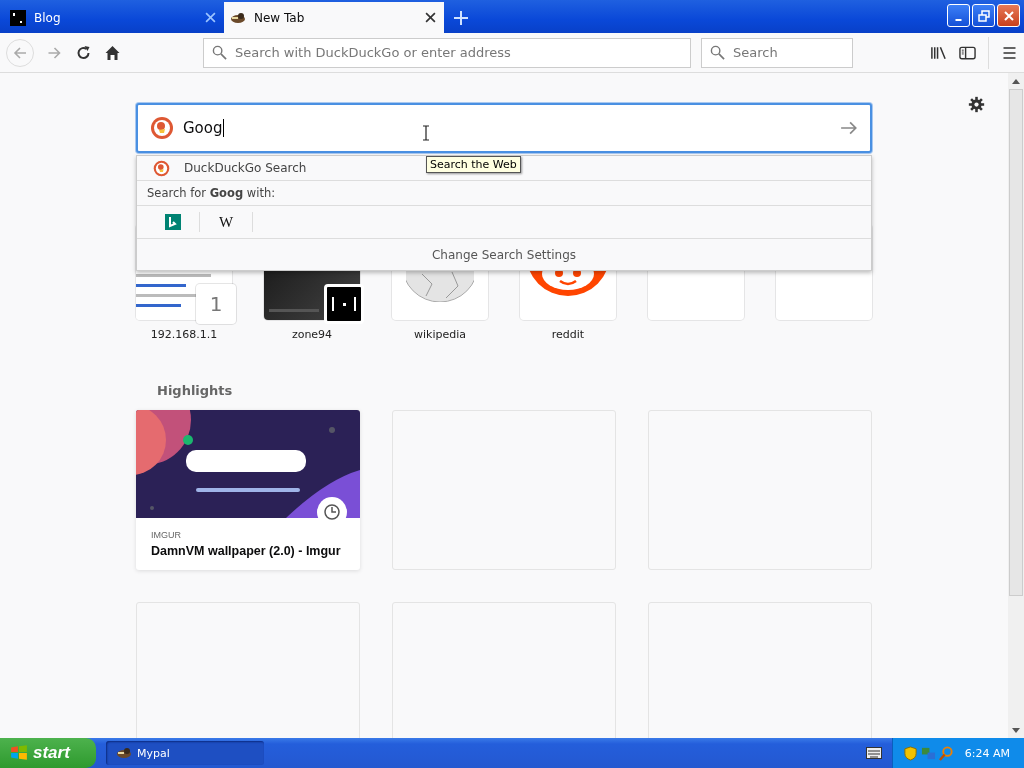 This screenshot has width=1024, height=768. I want to click on globe-icon, so click(440, 286).